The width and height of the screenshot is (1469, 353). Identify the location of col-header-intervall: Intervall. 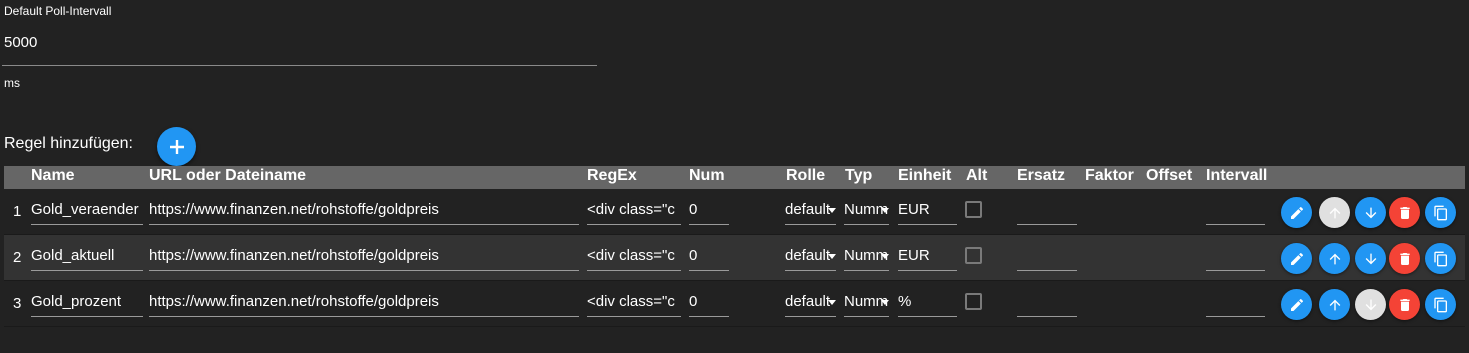
(1237, 175).